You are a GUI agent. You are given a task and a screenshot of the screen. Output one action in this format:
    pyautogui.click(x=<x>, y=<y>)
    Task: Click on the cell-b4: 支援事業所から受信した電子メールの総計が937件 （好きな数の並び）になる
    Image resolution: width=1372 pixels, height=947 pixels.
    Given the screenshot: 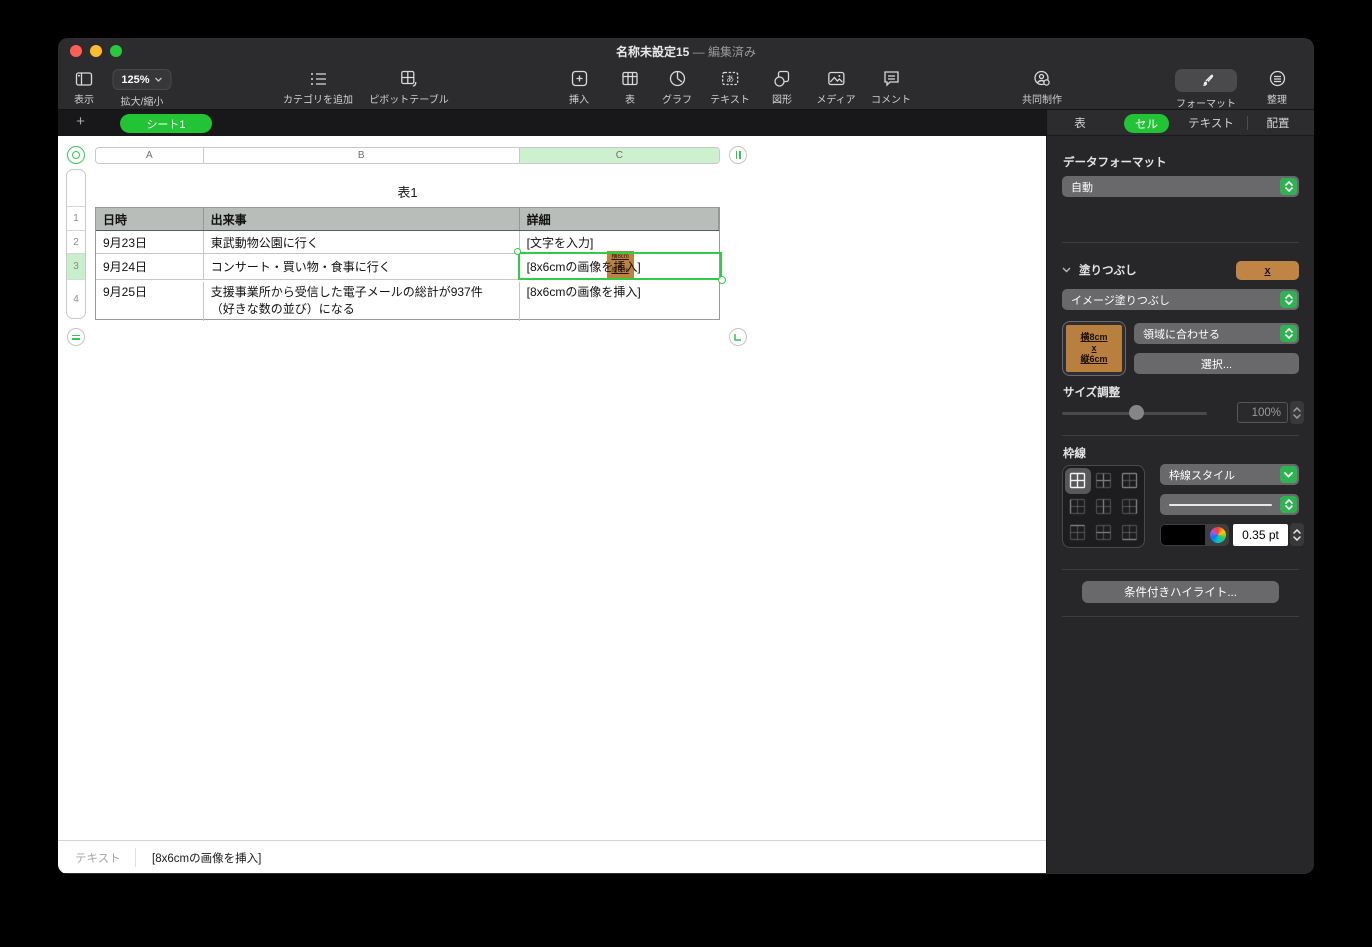 What is the action you would take?
    pyautogui.click(x=362, y=301)
    